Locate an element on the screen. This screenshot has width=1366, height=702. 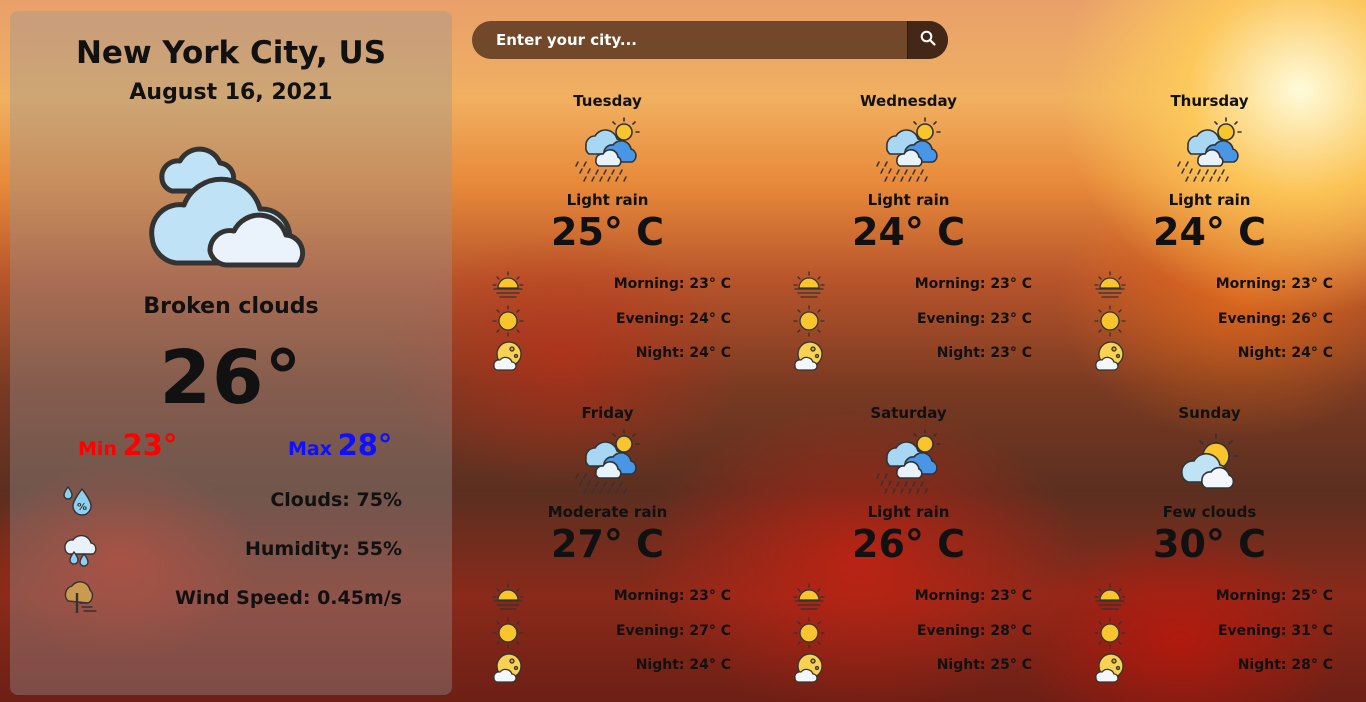
period-evening: Evening: 27° C is located at coordinates (611, 634).